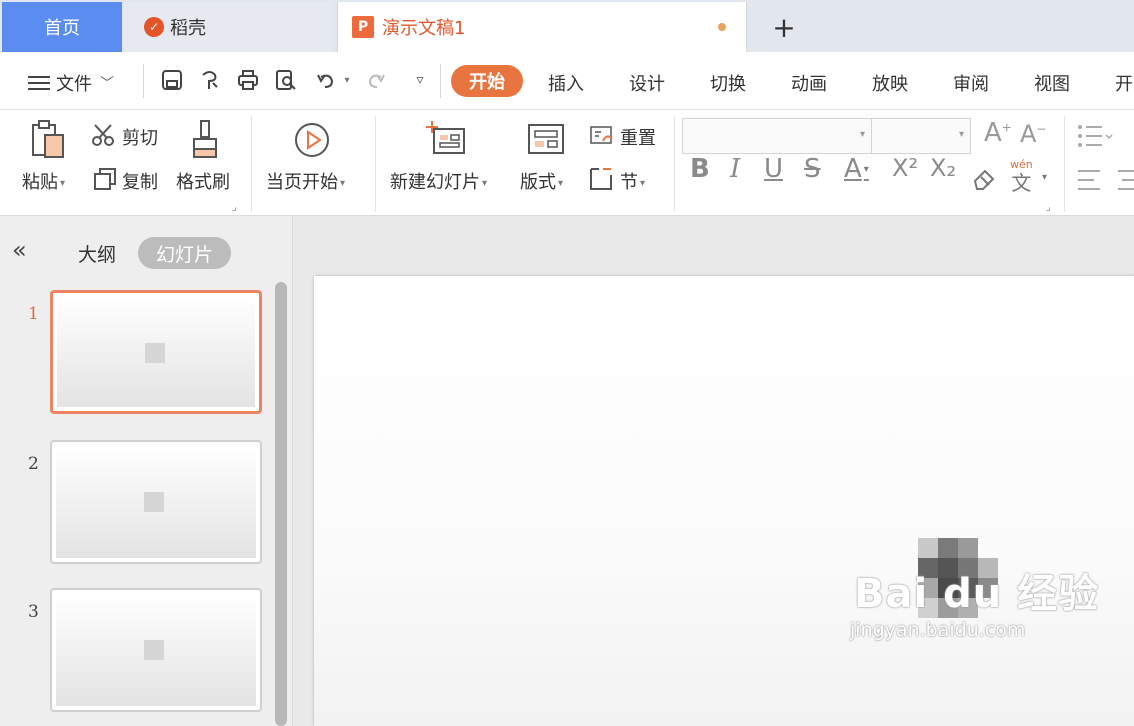  I want to click on subscript-button: X₂, so click(943, 168).